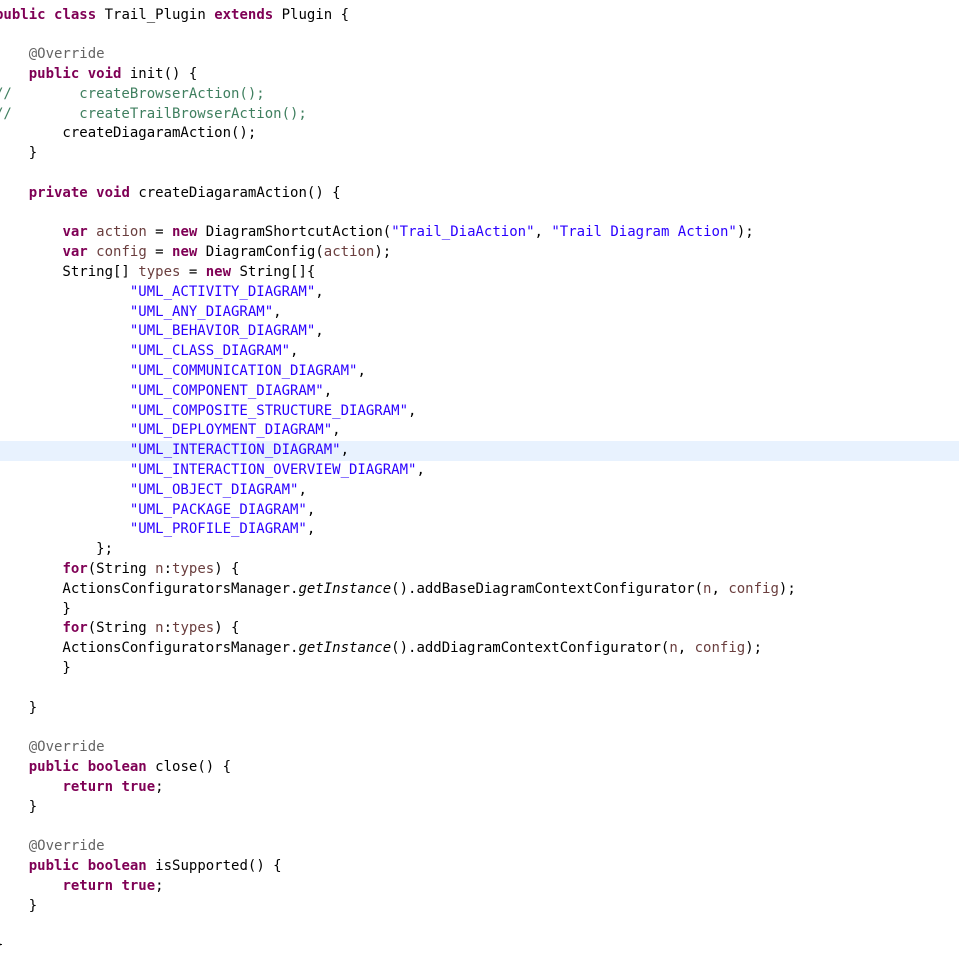 This screenshot has height=960, width=959. What do you see at coordinates (269, 410) in the screenshot?
I see `string-literal: "UML_COMPOSITE_STRUCTURE_DIAGRAM"` at bounding box center [269, 410].